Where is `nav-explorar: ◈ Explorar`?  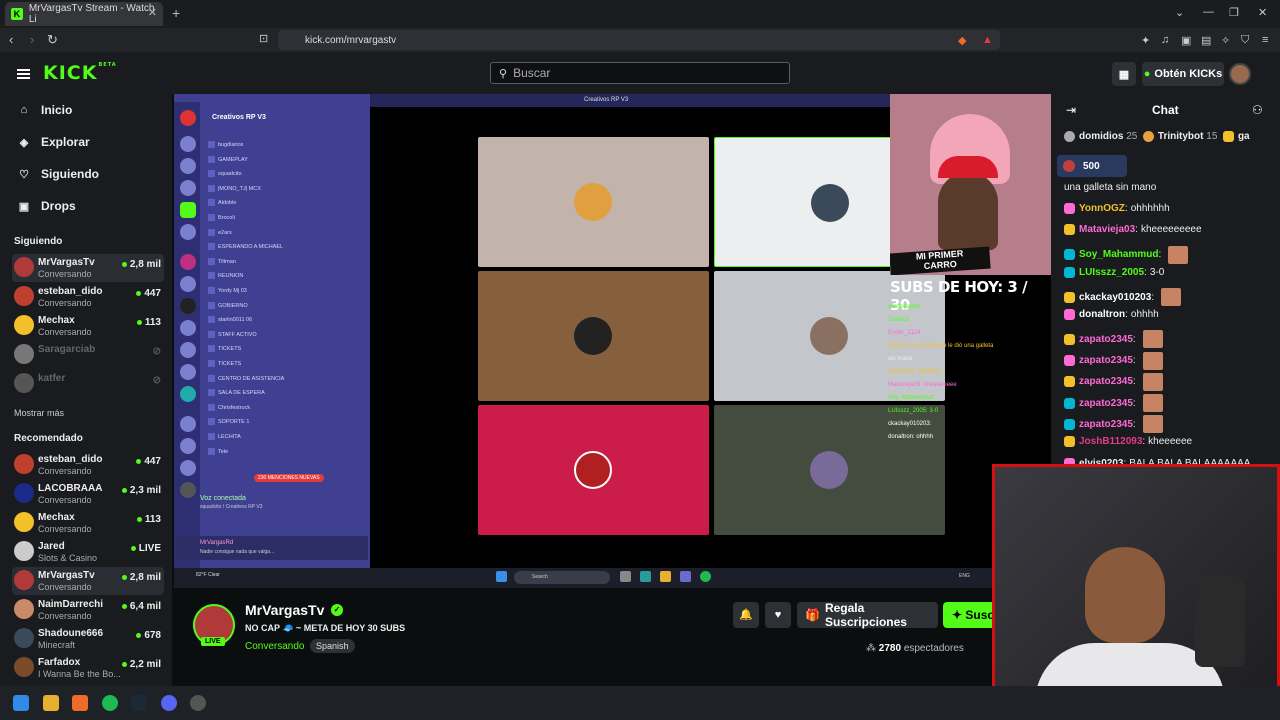
nav-explorar: ◈ Explorar is located at coordinates (54, 142).